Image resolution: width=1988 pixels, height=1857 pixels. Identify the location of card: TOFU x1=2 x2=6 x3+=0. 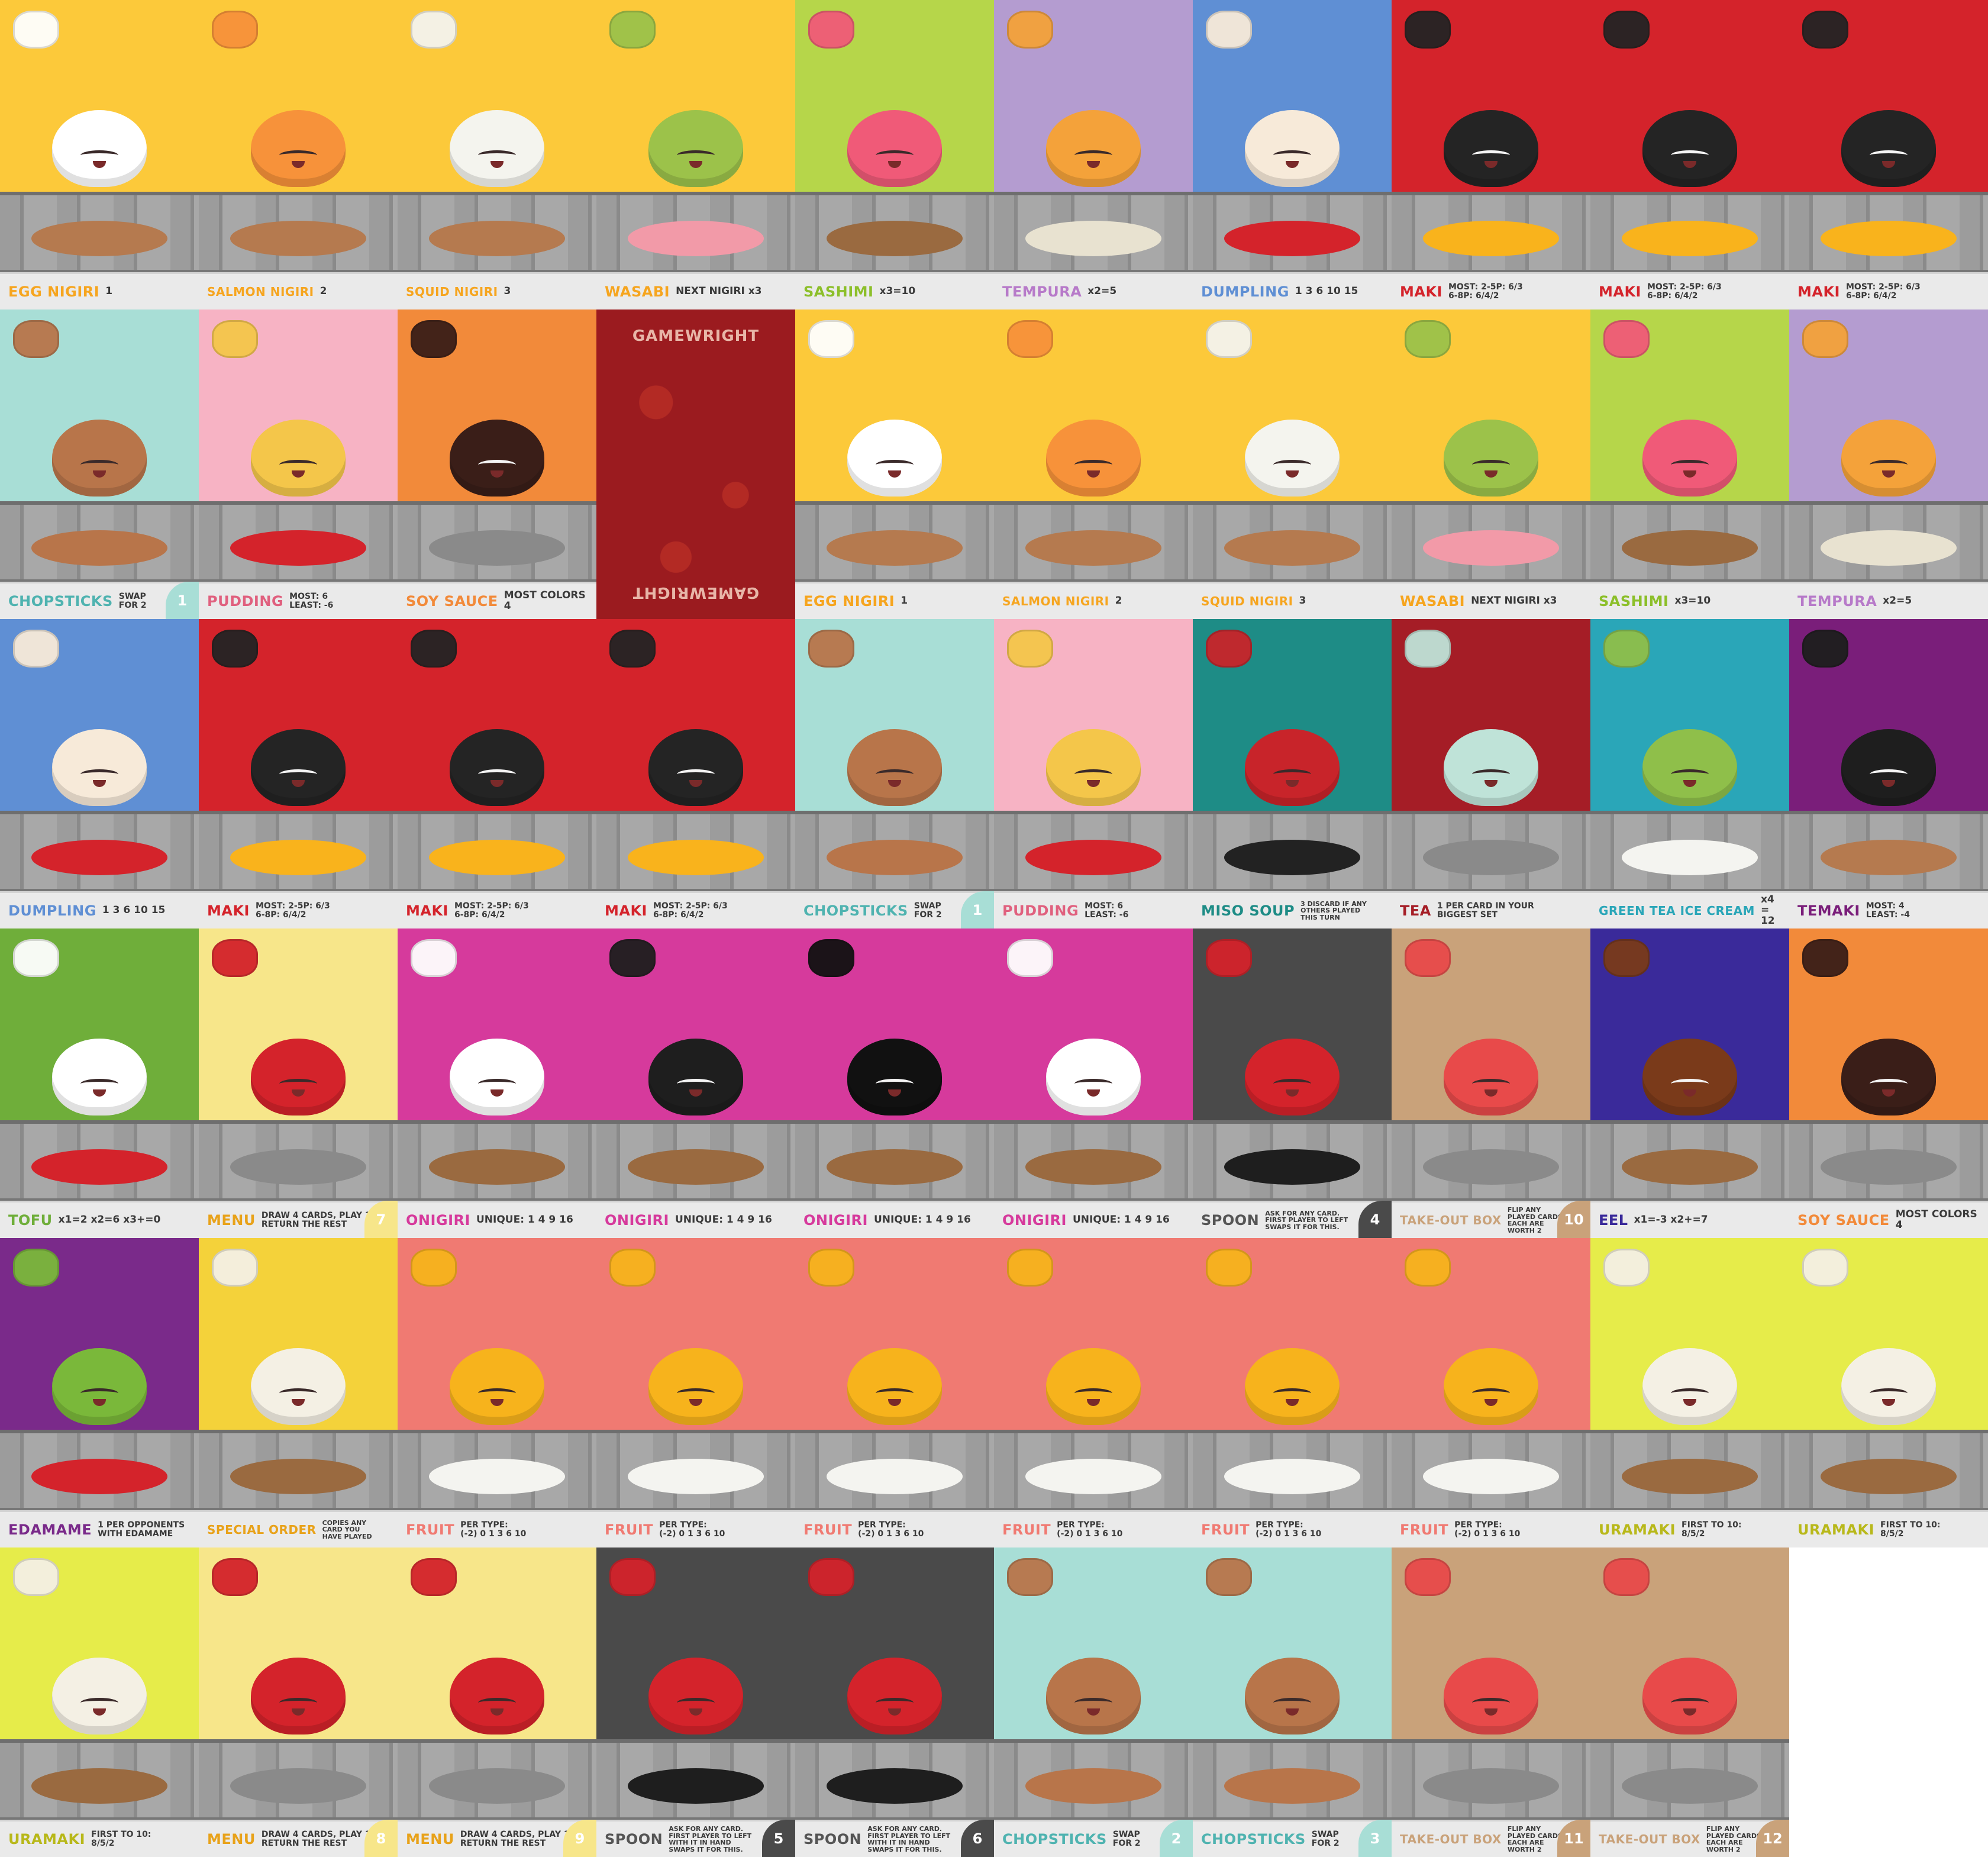
(99, 1083).